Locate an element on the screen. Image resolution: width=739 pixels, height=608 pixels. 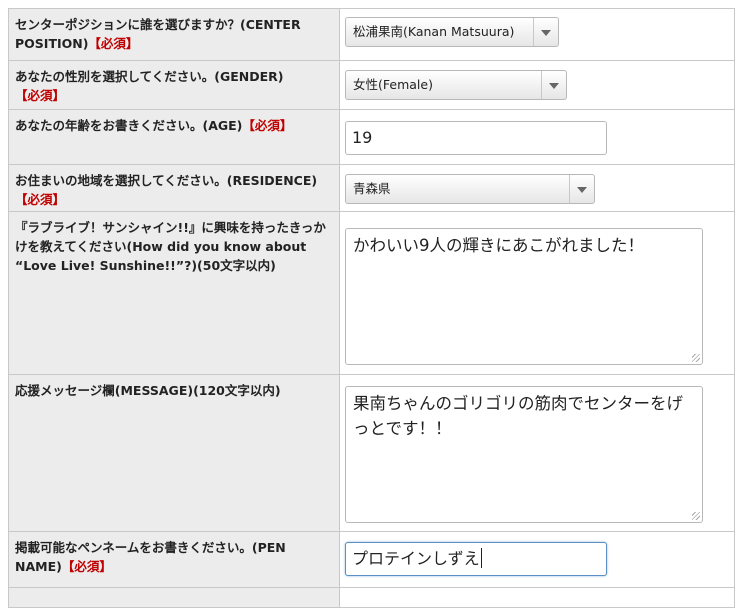
gender-select: 女性(Female) is located at coordinates (456, 85).